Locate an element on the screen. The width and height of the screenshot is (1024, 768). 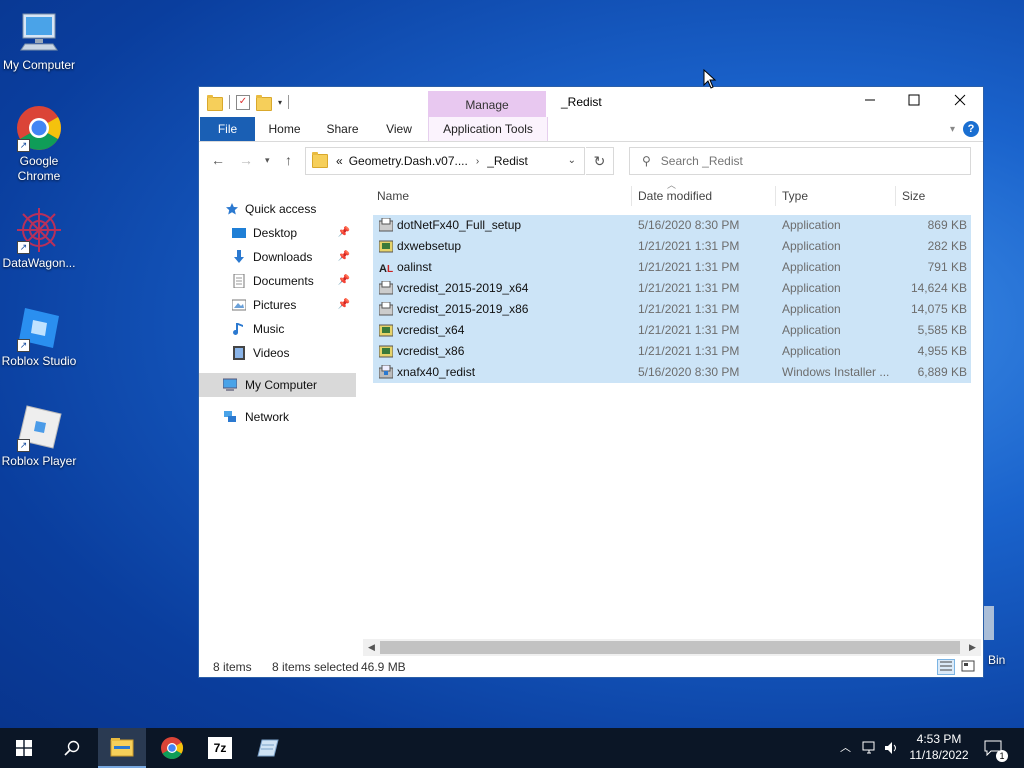
scroll-right-icon: ▶ is located at coordinates (972, 647).